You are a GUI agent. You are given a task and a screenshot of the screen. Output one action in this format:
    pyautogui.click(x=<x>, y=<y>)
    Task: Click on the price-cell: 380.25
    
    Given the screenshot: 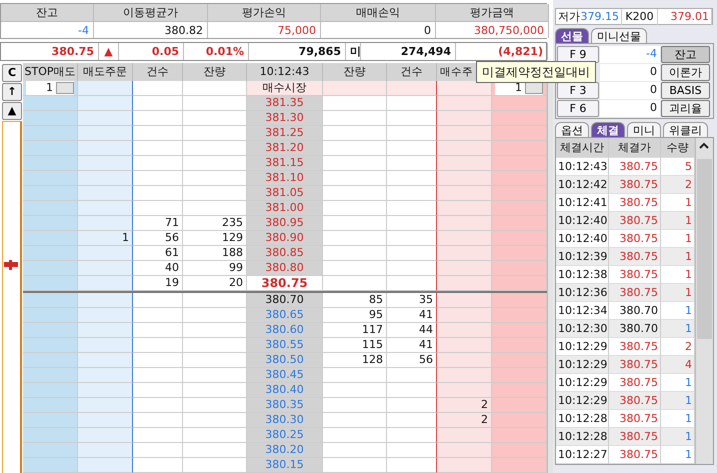 What is the action you would take?
    pyautogui.click(x=285, y=435)
    